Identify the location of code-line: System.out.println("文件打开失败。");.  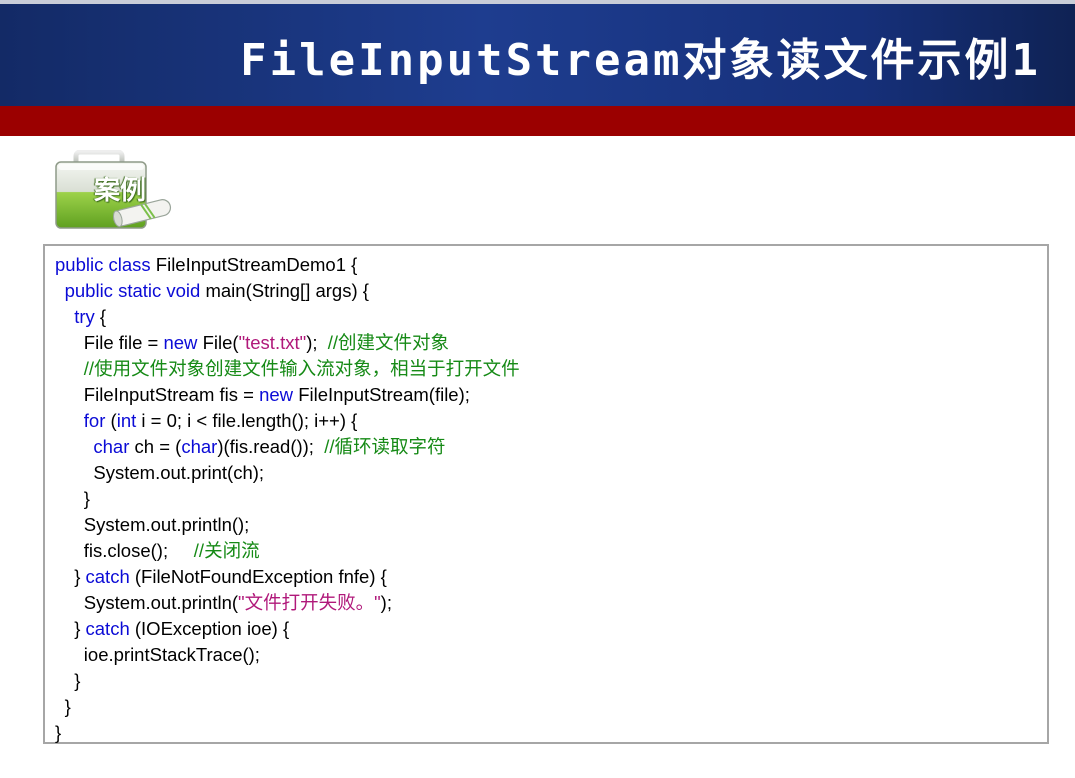
(287, 603).